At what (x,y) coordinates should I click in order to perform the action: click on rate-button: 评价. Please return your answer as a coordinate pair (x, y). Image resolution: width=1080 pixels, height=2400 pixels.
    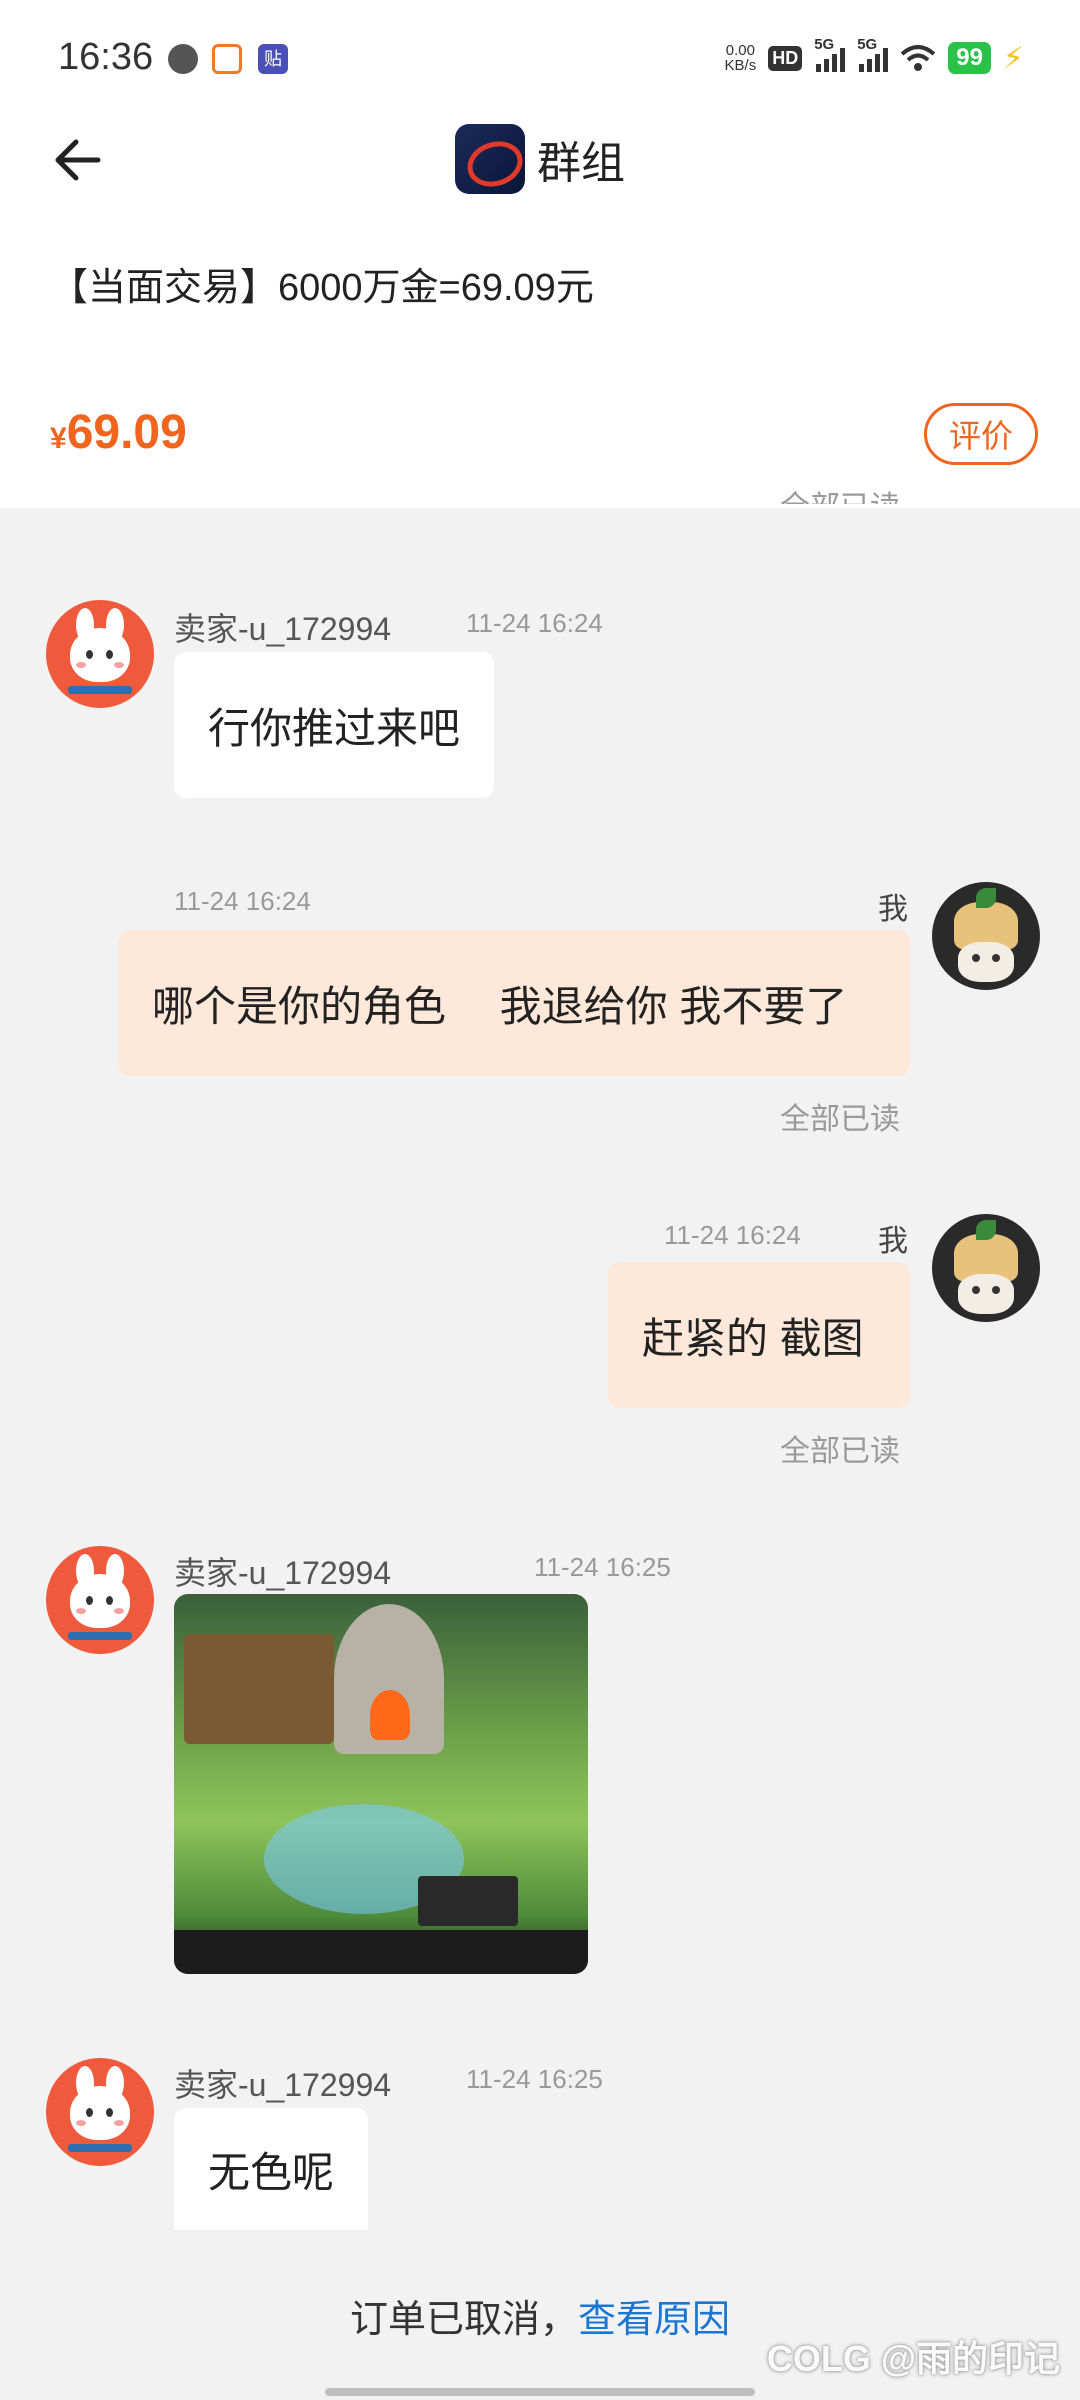
    Looking at the image, I should click on (981, 434).